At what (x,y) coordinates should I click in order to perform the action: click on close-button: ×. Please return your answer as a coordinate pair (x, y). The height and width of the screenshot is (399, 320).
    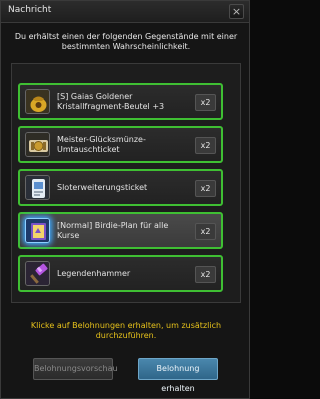
    Looking at the image, I should click on (236, 11).